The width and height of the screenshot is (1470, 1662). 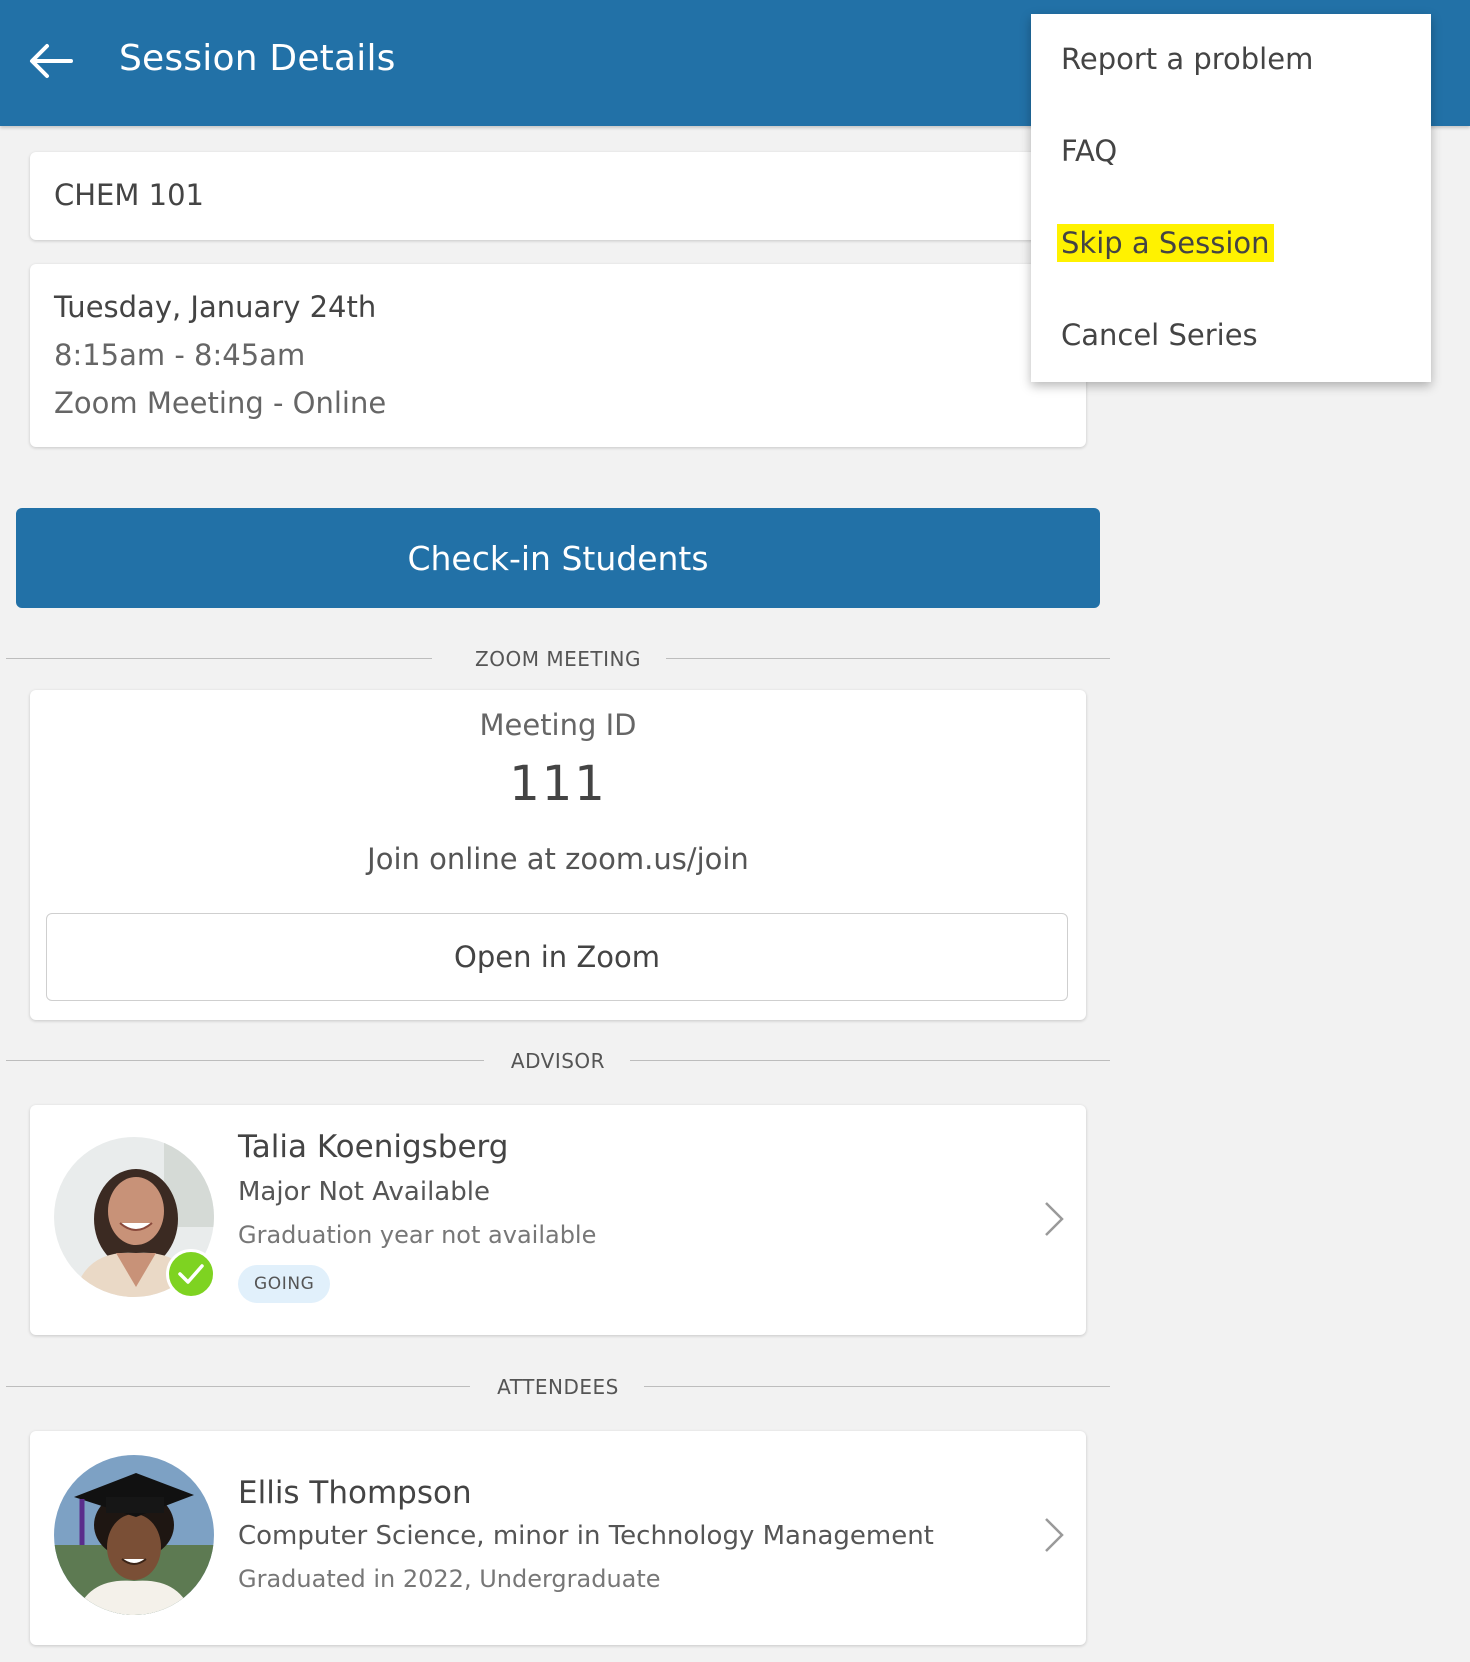 What do you see at coordinates (373, 1147) in the screenshot?
I see `advisor-name: Talia Koenigsberg` at bounding box center [373, 1147].